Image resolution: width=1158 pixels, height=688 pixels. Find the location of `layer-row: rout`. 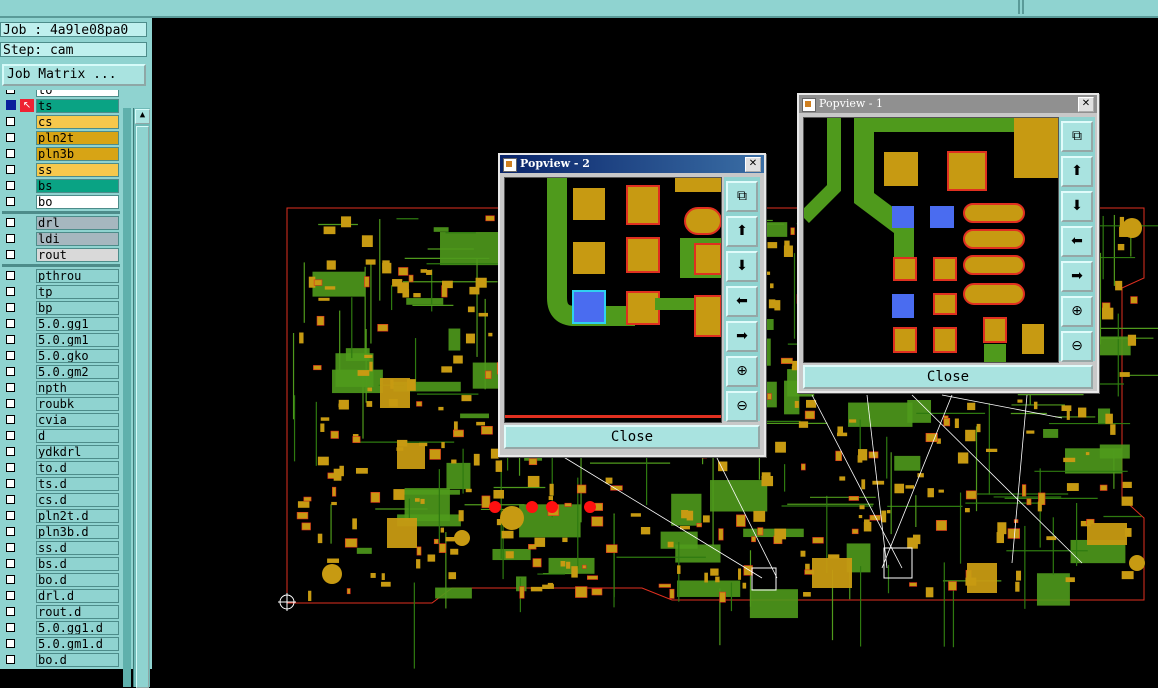

layer-row: rout is located at coordinates (61, 255).